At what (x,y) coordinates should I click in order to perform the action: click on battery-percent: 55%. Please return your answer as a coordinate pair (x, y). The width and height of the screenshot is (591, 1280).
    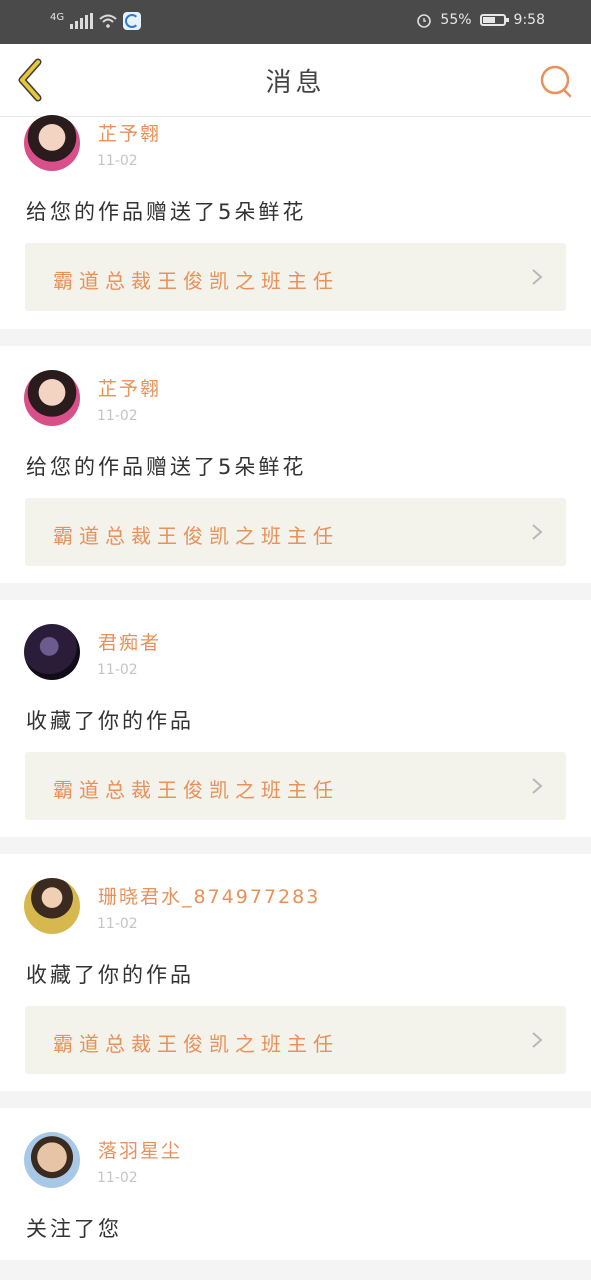
    Looking at the image, I should click on (456, 20).